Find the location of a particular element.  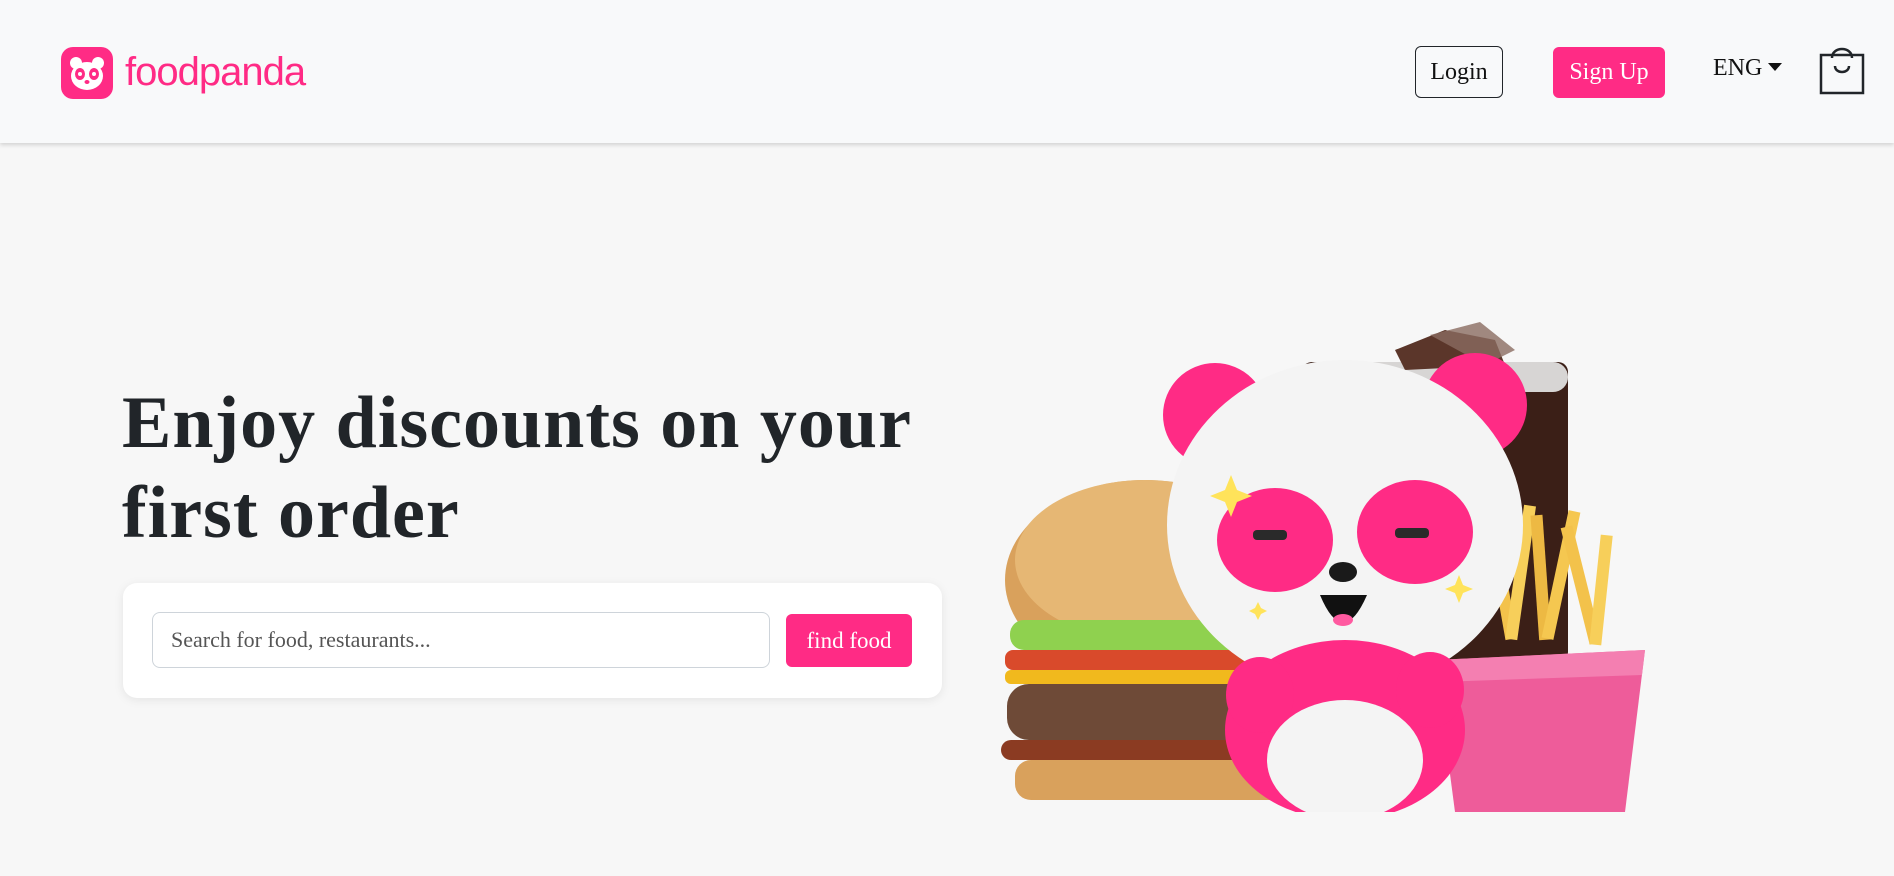

cart-button is located at coordinates (1842, 70).